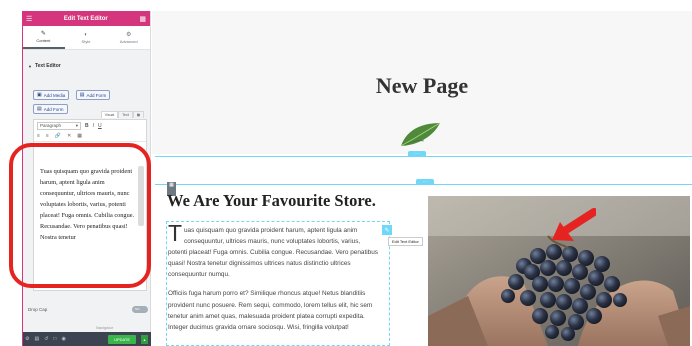 This screenshot has width=692, height=346. I want to click on tab-advanced-label: Advanced, so click(128, 41).